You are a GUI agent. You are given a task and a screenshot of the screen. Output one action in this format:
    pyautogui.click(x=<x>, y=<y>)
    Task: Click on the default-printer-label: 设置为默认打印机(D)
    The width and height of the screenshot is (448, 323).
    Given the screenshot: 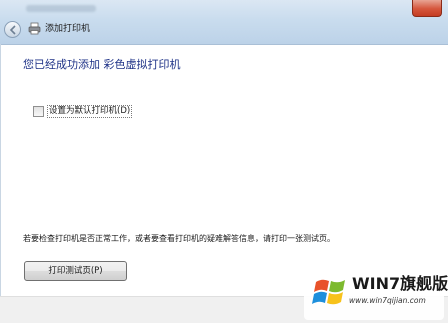 What is the action you would take?
    pyautogui.click(x=90, y=111)
    